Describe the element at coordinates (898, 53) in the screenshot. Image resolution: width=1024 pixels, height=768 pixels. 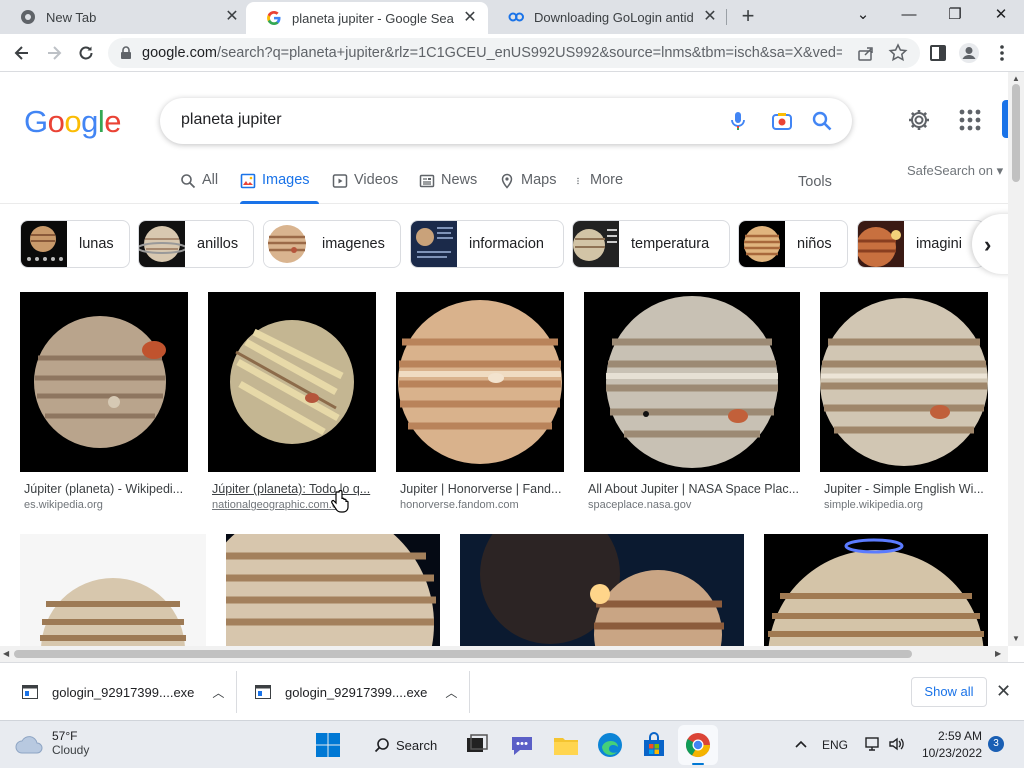
I see `bookmark-star-icon` at that location.